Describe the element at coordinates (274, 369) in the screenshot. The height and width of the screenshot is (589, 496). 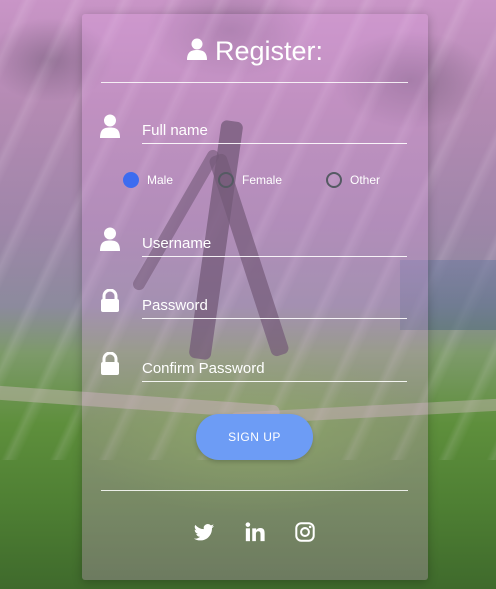
I see `confirm-password-input` at that location.